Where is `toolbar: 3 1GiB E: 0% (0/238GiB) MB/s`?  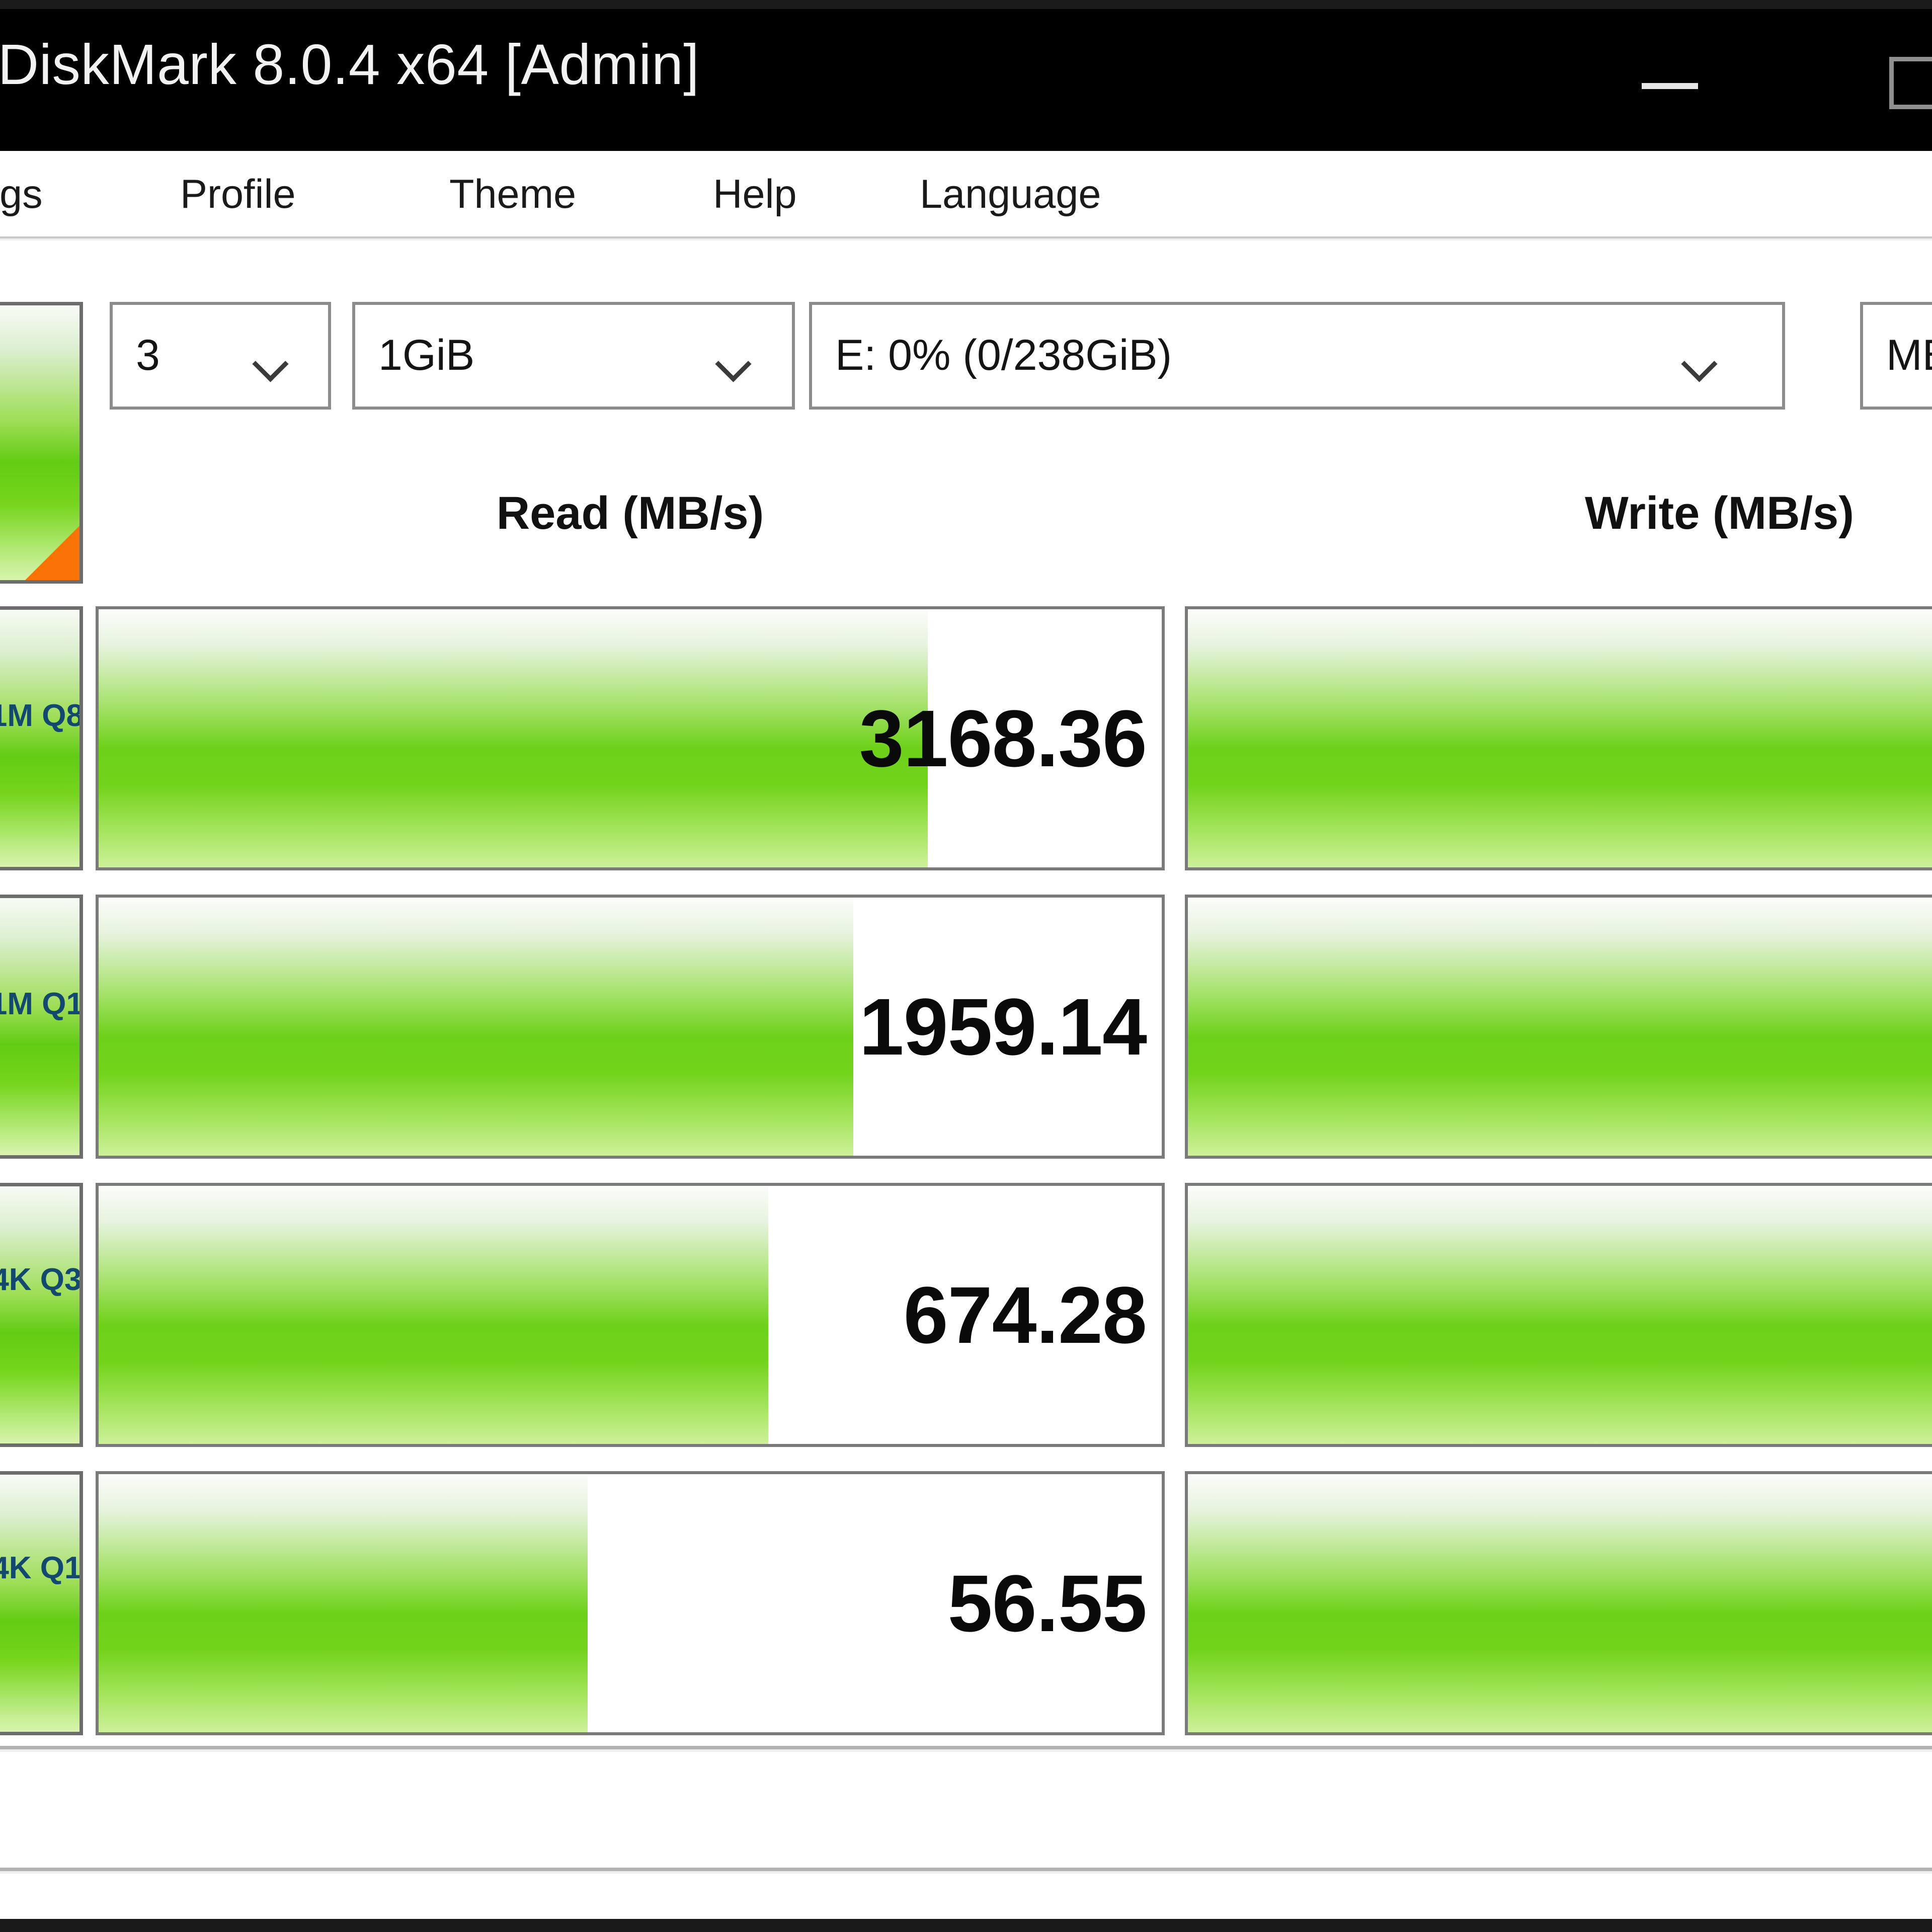
toolbar: 3 1GiB E: 0% (0/238GiB) MB/s is located at coordinates (966, 363).